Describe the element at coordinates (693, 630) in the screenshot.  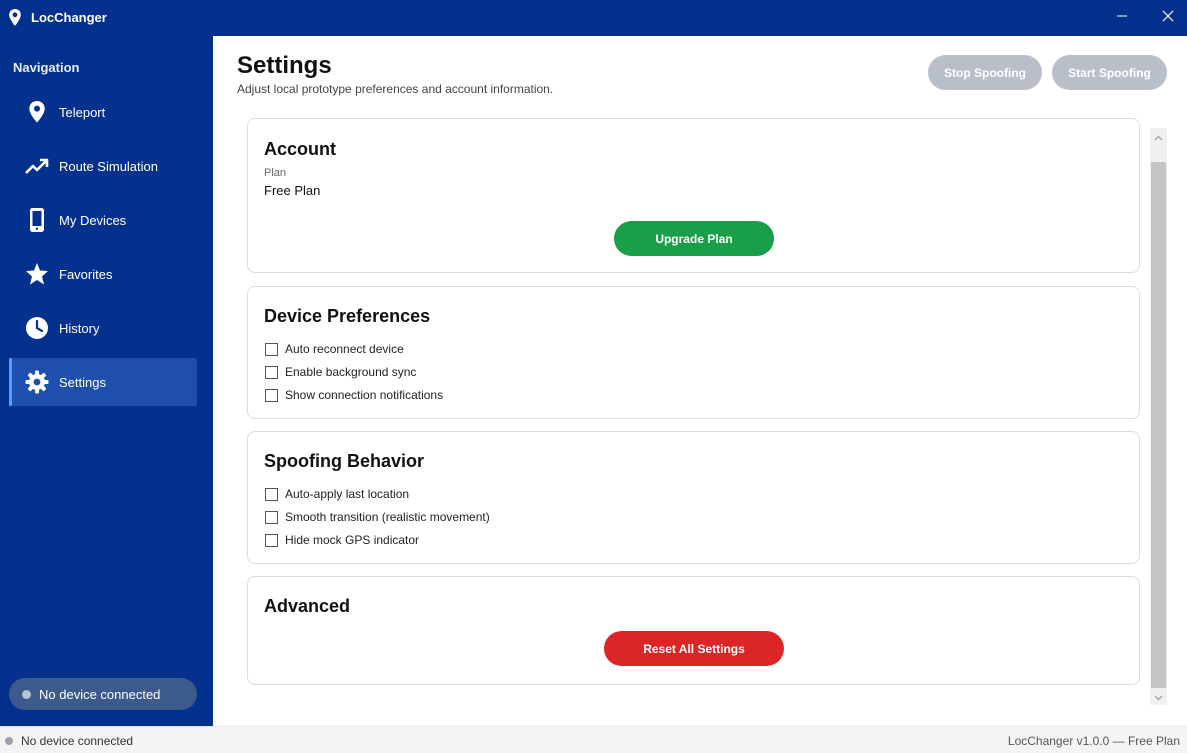
I see `advanced-card: Advanced Reset All Settings` at that location.